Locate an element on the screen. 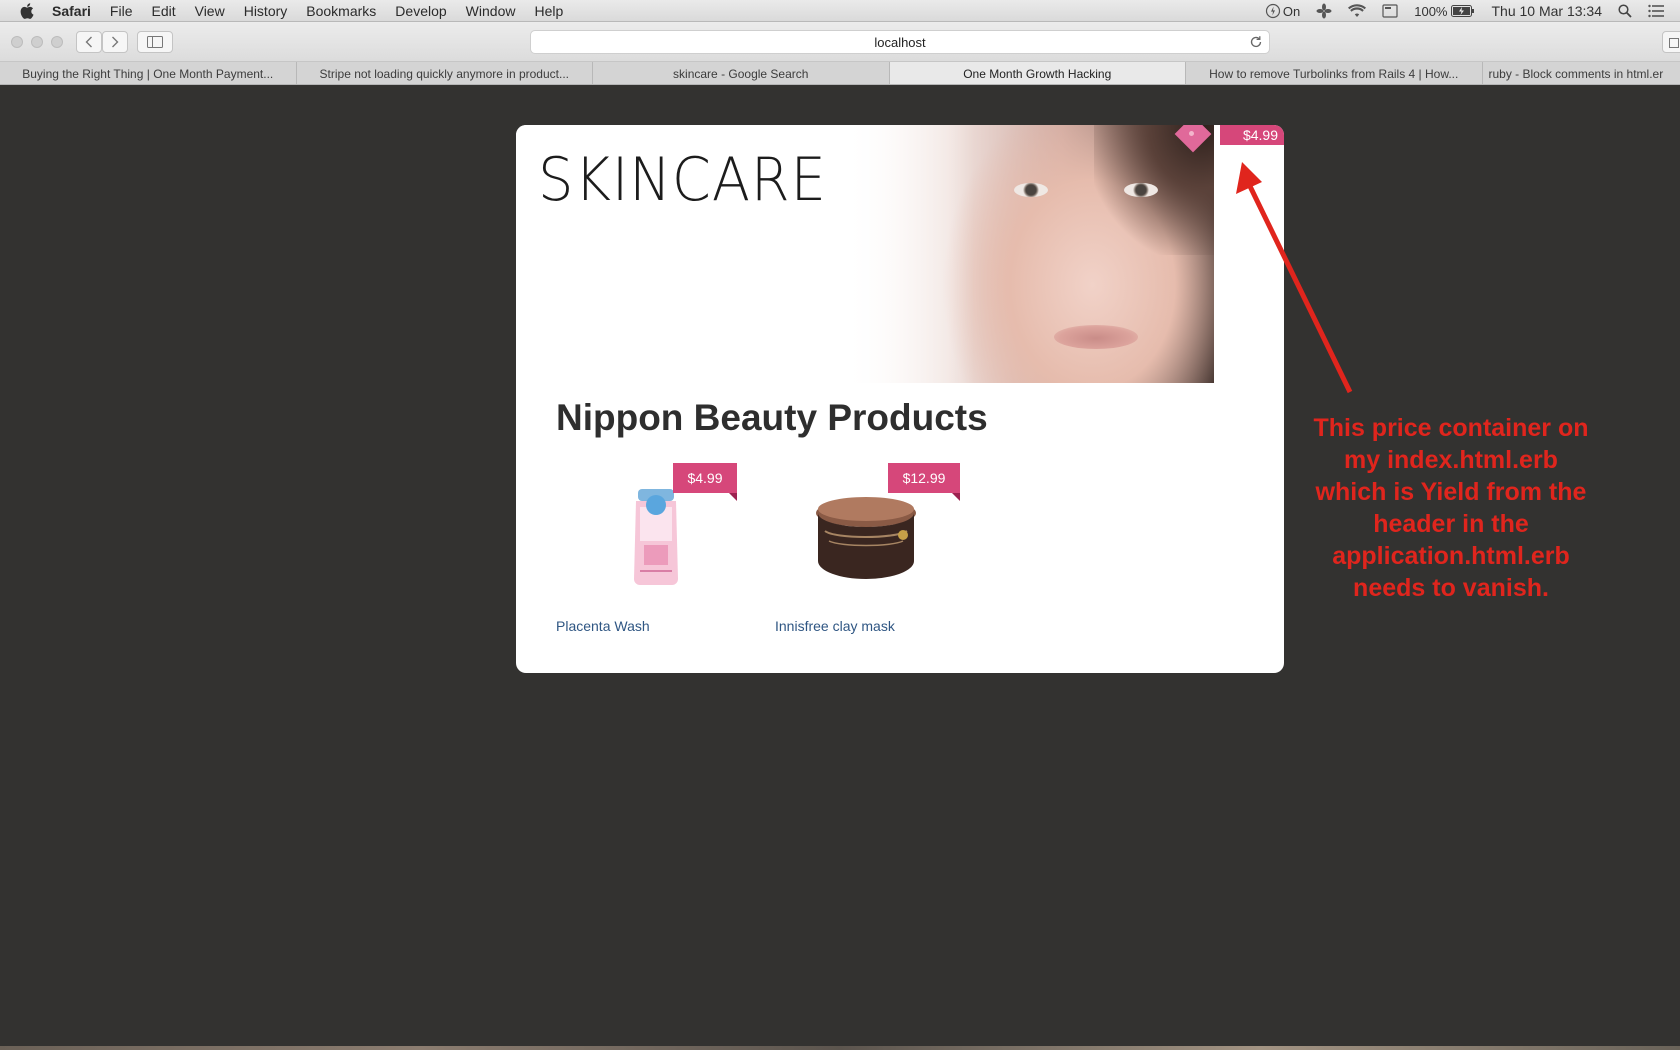 Image resolution: width=1680 pixels, height=1050 pixels. close-window-button is located at coordinates (17, 42).